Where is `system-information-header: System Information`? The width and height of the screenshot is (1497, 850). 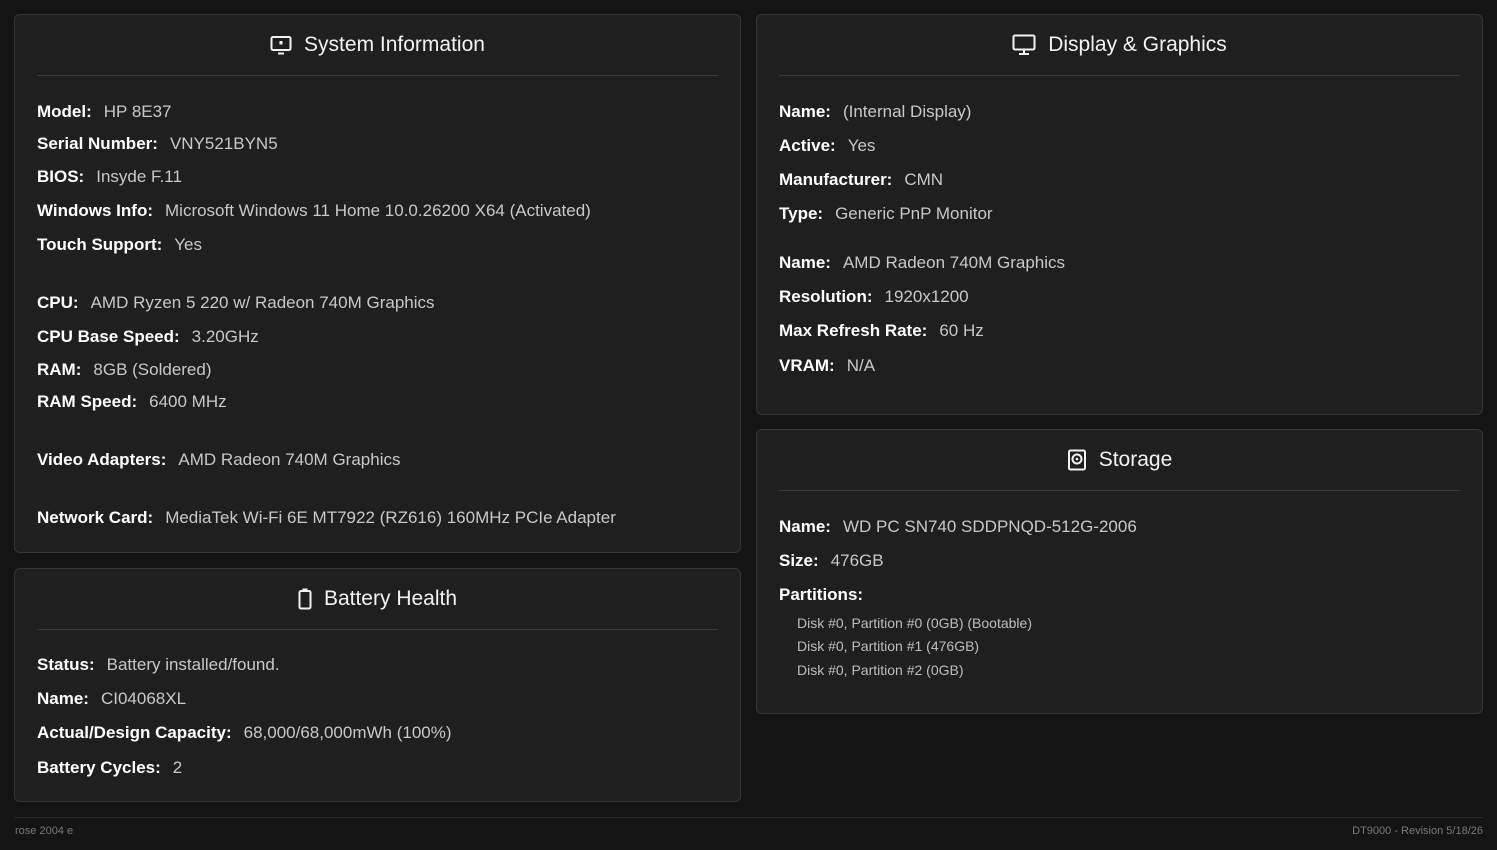 system-information-header: System Information is located at coordinates (377, 45).